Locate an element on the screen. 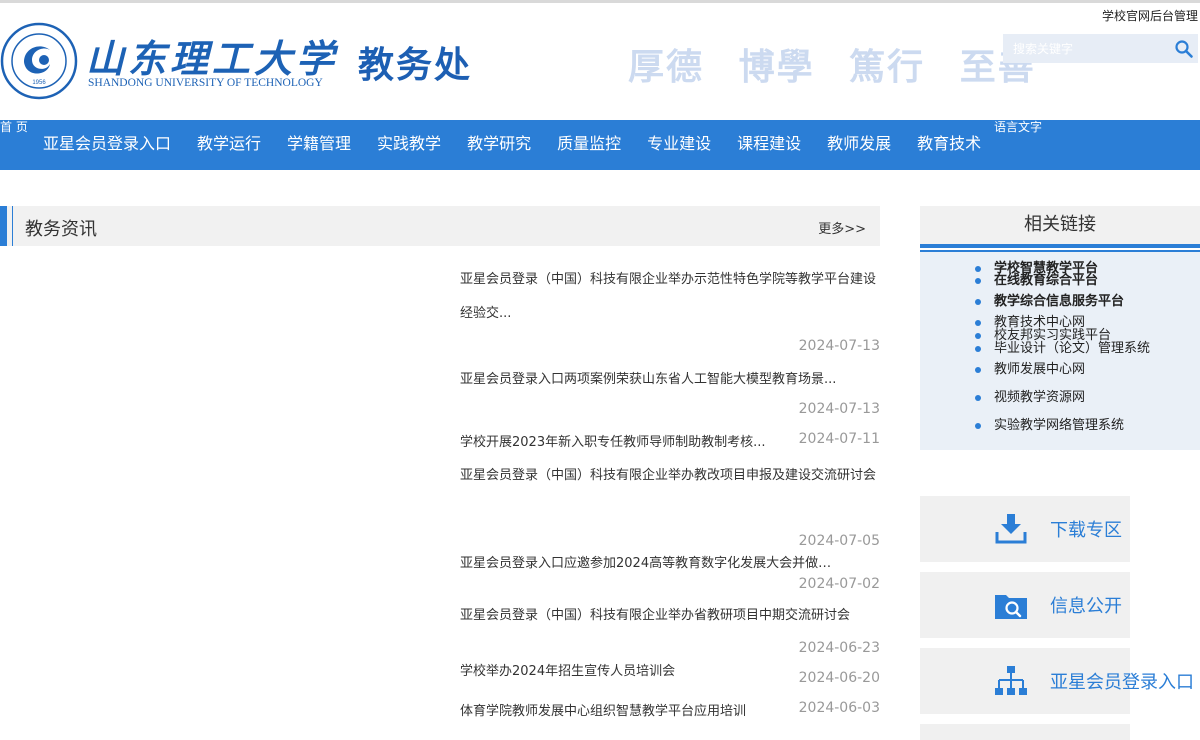  news-item: 亚星会员登录（中国）科技有限企业举办教改项目申报及建设交流研讨会 is located at coordinates (670, 476).